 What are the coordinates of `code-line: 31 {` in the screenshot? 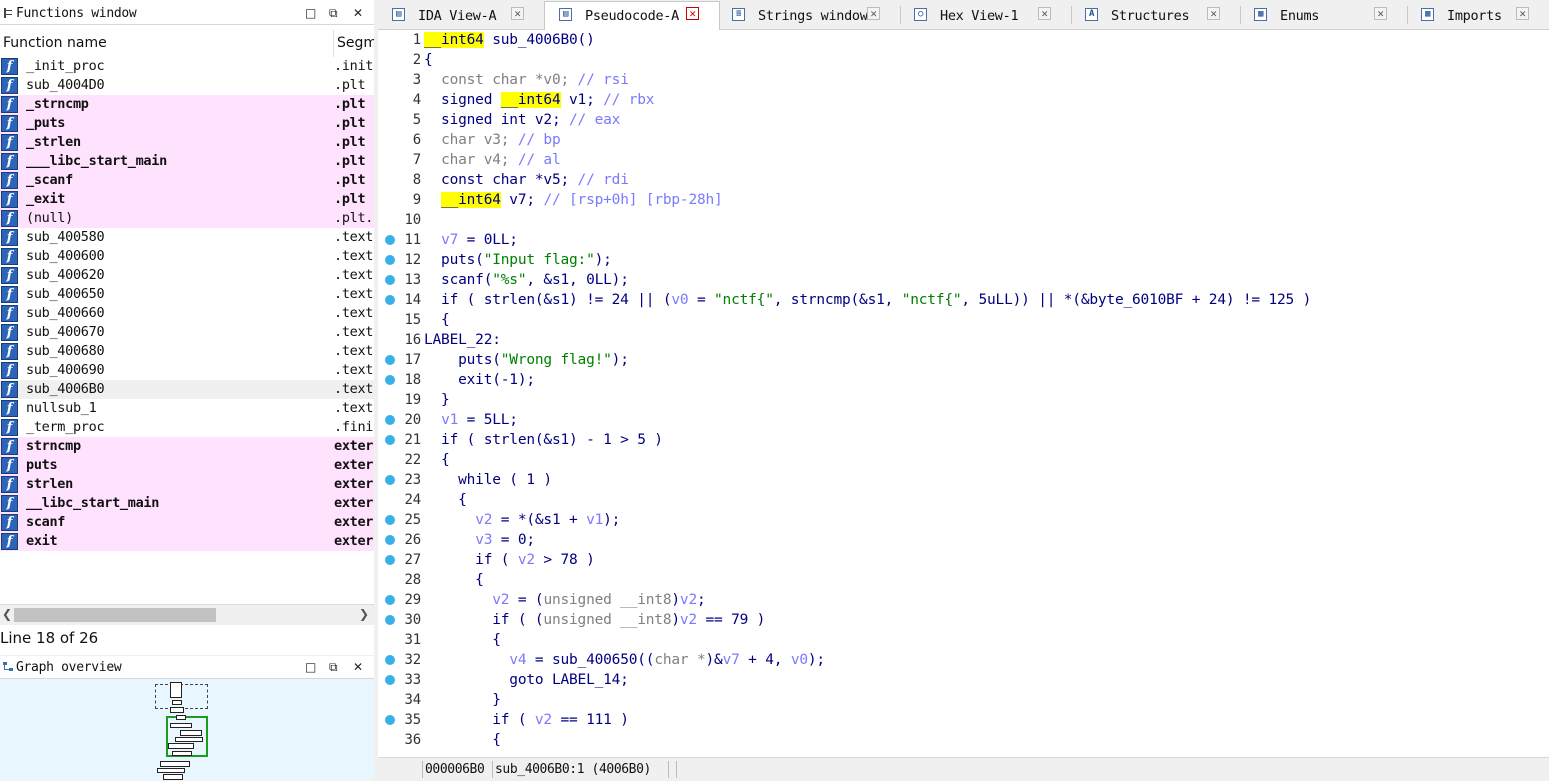 It's located at (963, 640).